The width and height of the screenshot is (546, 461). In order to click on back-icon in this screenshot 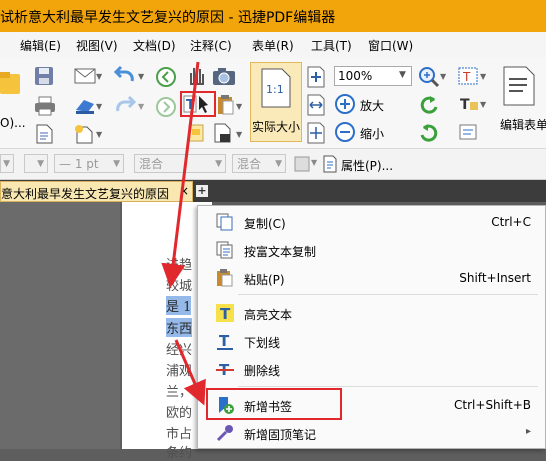, I will do `click(166, 77)`.